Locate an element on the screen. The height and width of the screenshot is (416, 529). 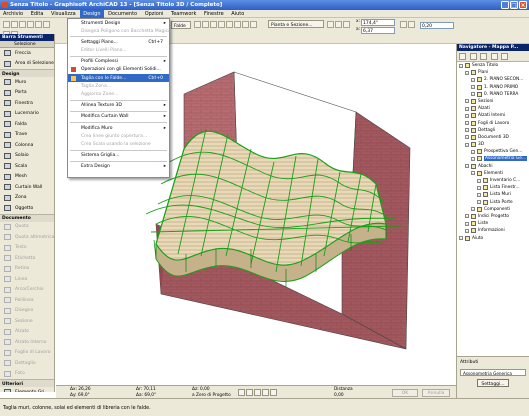
tree-item-piani: - Piani is located at coordinates (493, 72).